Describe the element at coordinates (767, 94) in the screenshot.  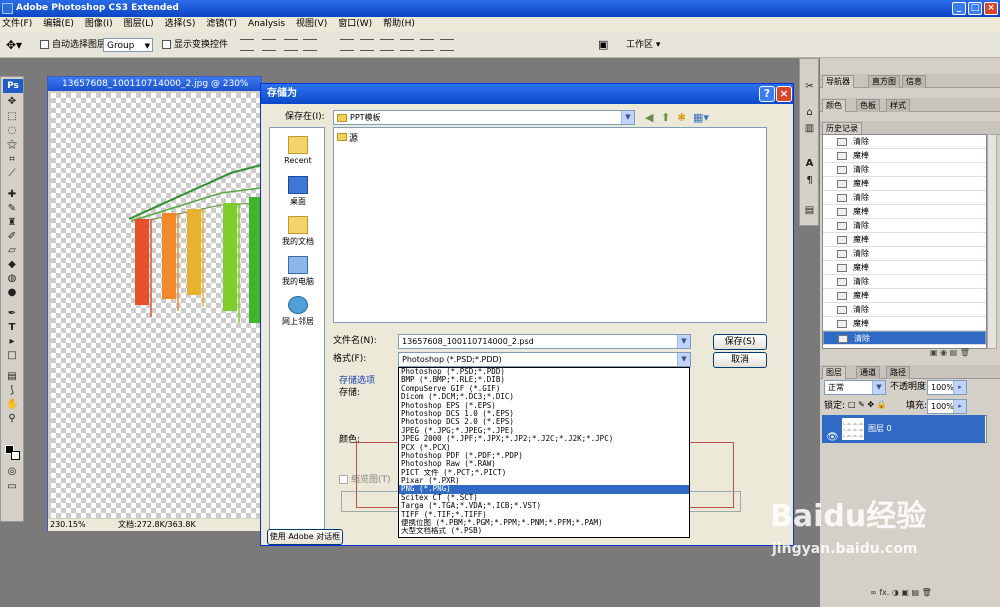
I see `help-button: ?` at that location.